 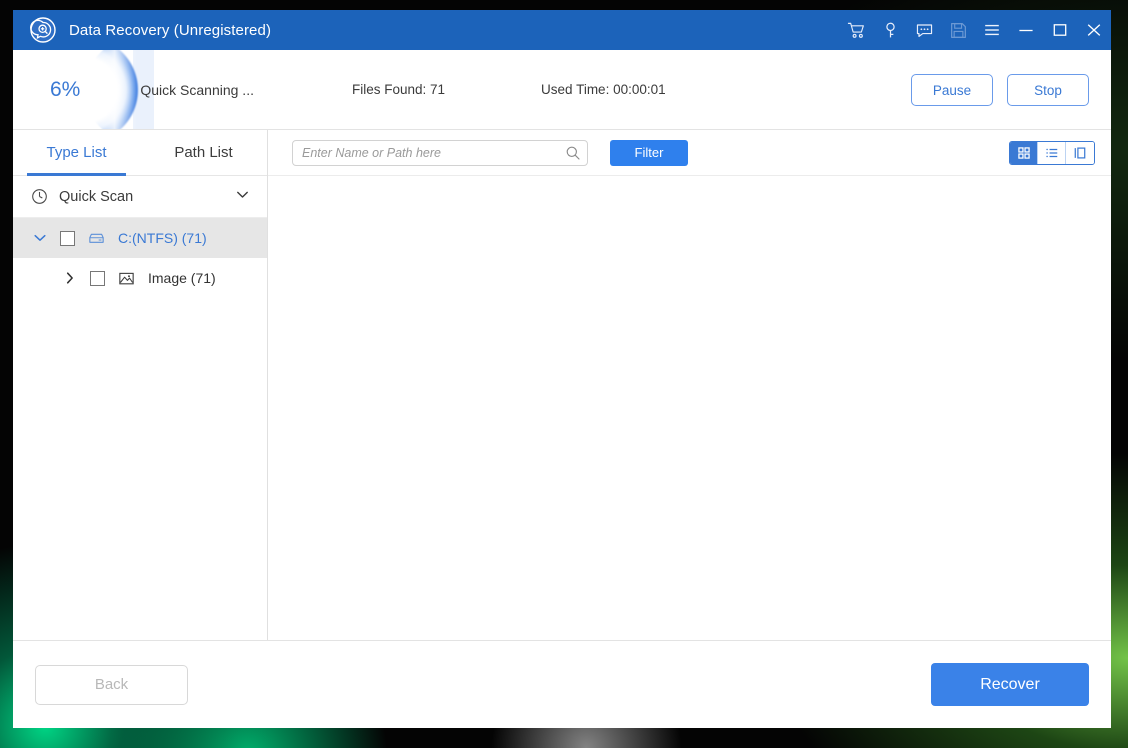 What do you see at coordinates (182, 278) in the screenshot?
I see `tree-node-image-label: Image (71)` at bounding box center [182, 278].